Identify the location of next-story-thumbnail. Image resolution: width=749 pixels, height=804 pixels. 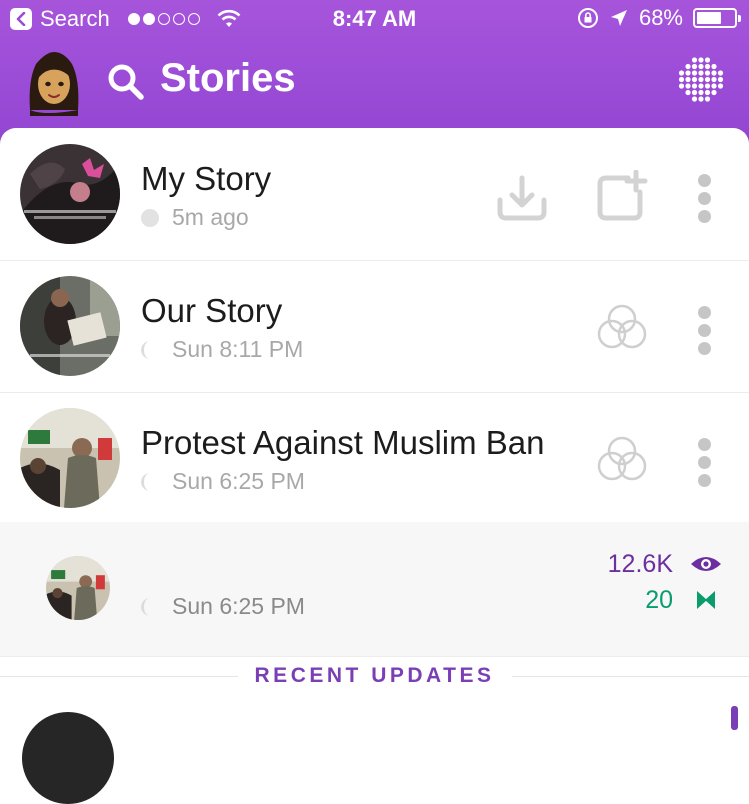
(68, 758).